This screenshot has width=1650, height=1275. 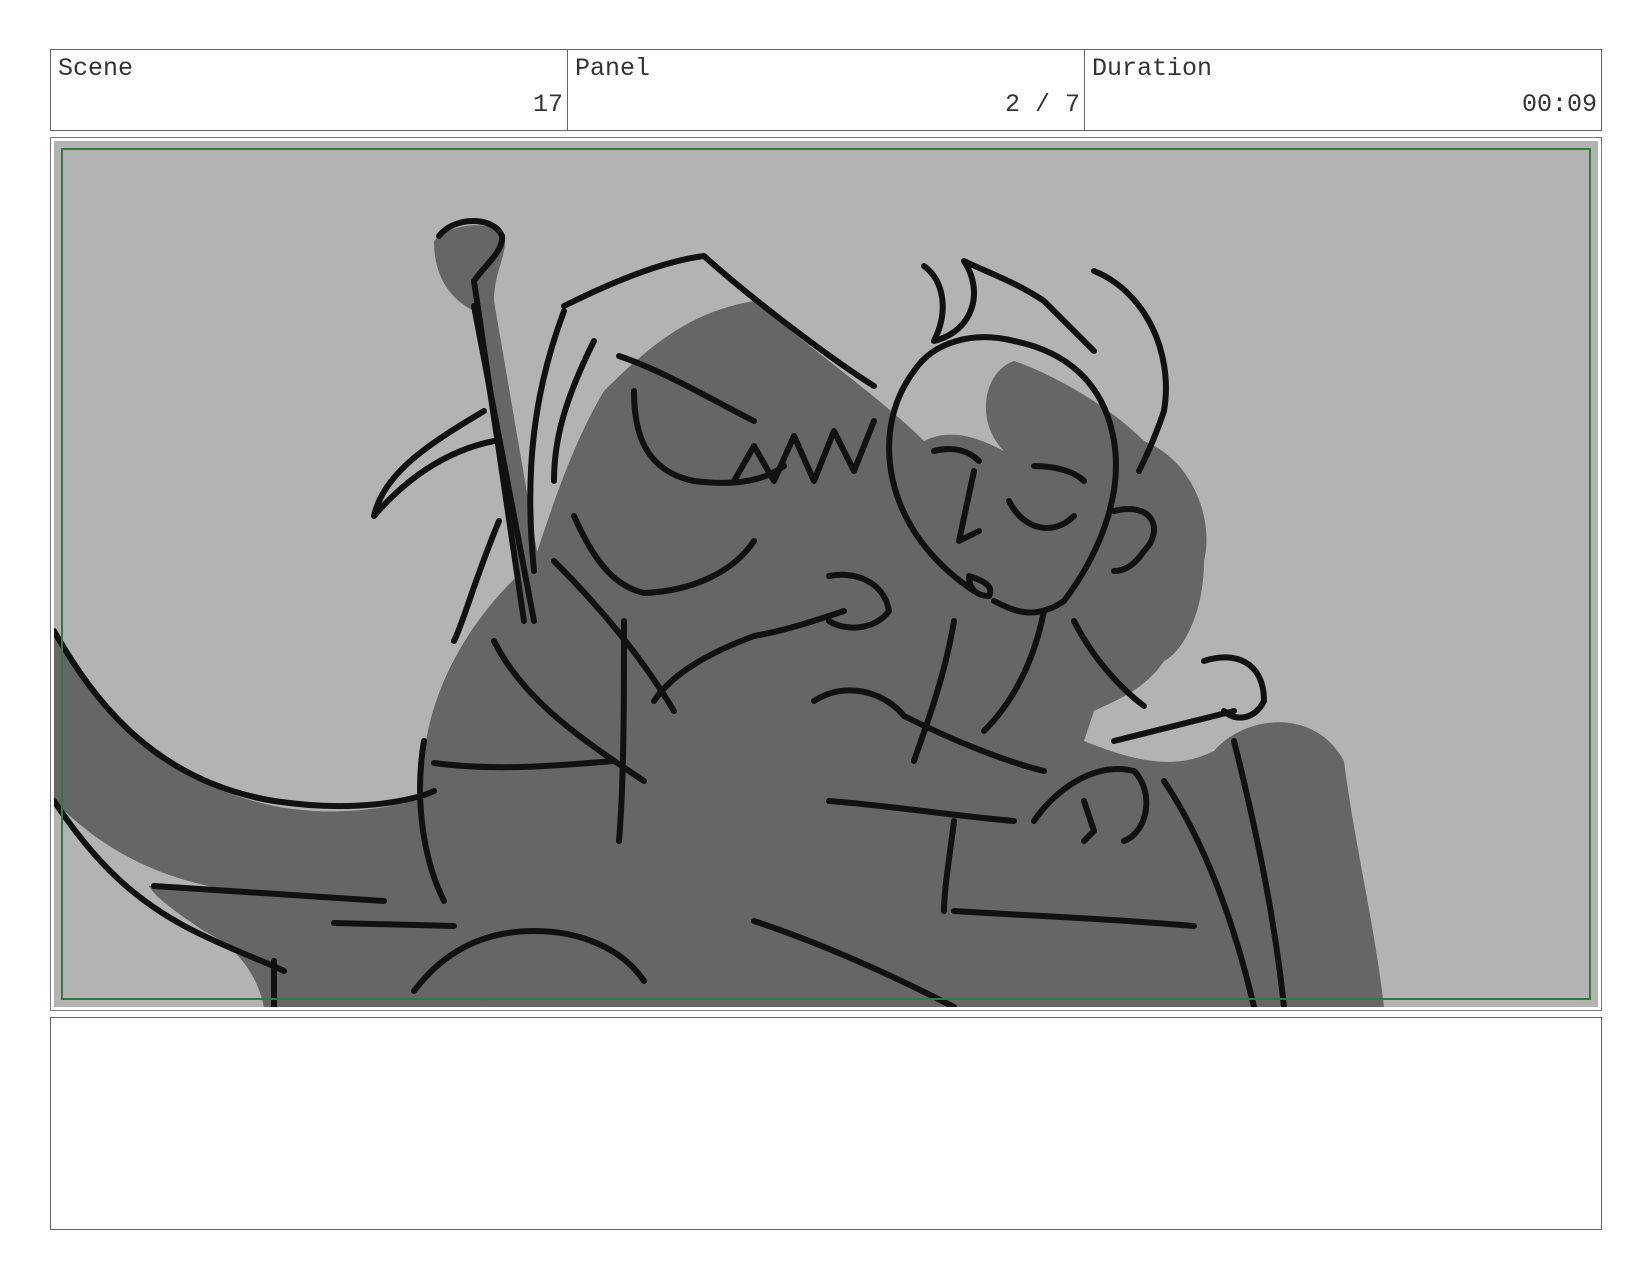 I want to click on scene-cell: Scene 17, so click(x=309, y=90).